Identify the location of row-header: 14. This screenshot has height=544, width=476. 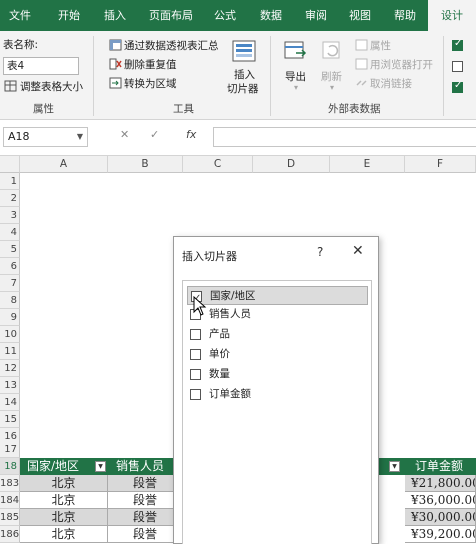
(10, 402).